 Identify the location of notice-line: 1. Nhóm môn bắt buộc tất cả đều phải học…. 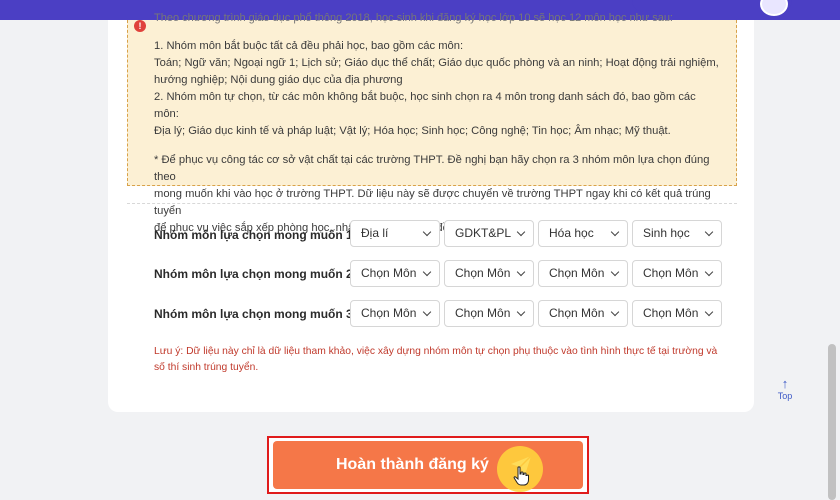
(309, 46).